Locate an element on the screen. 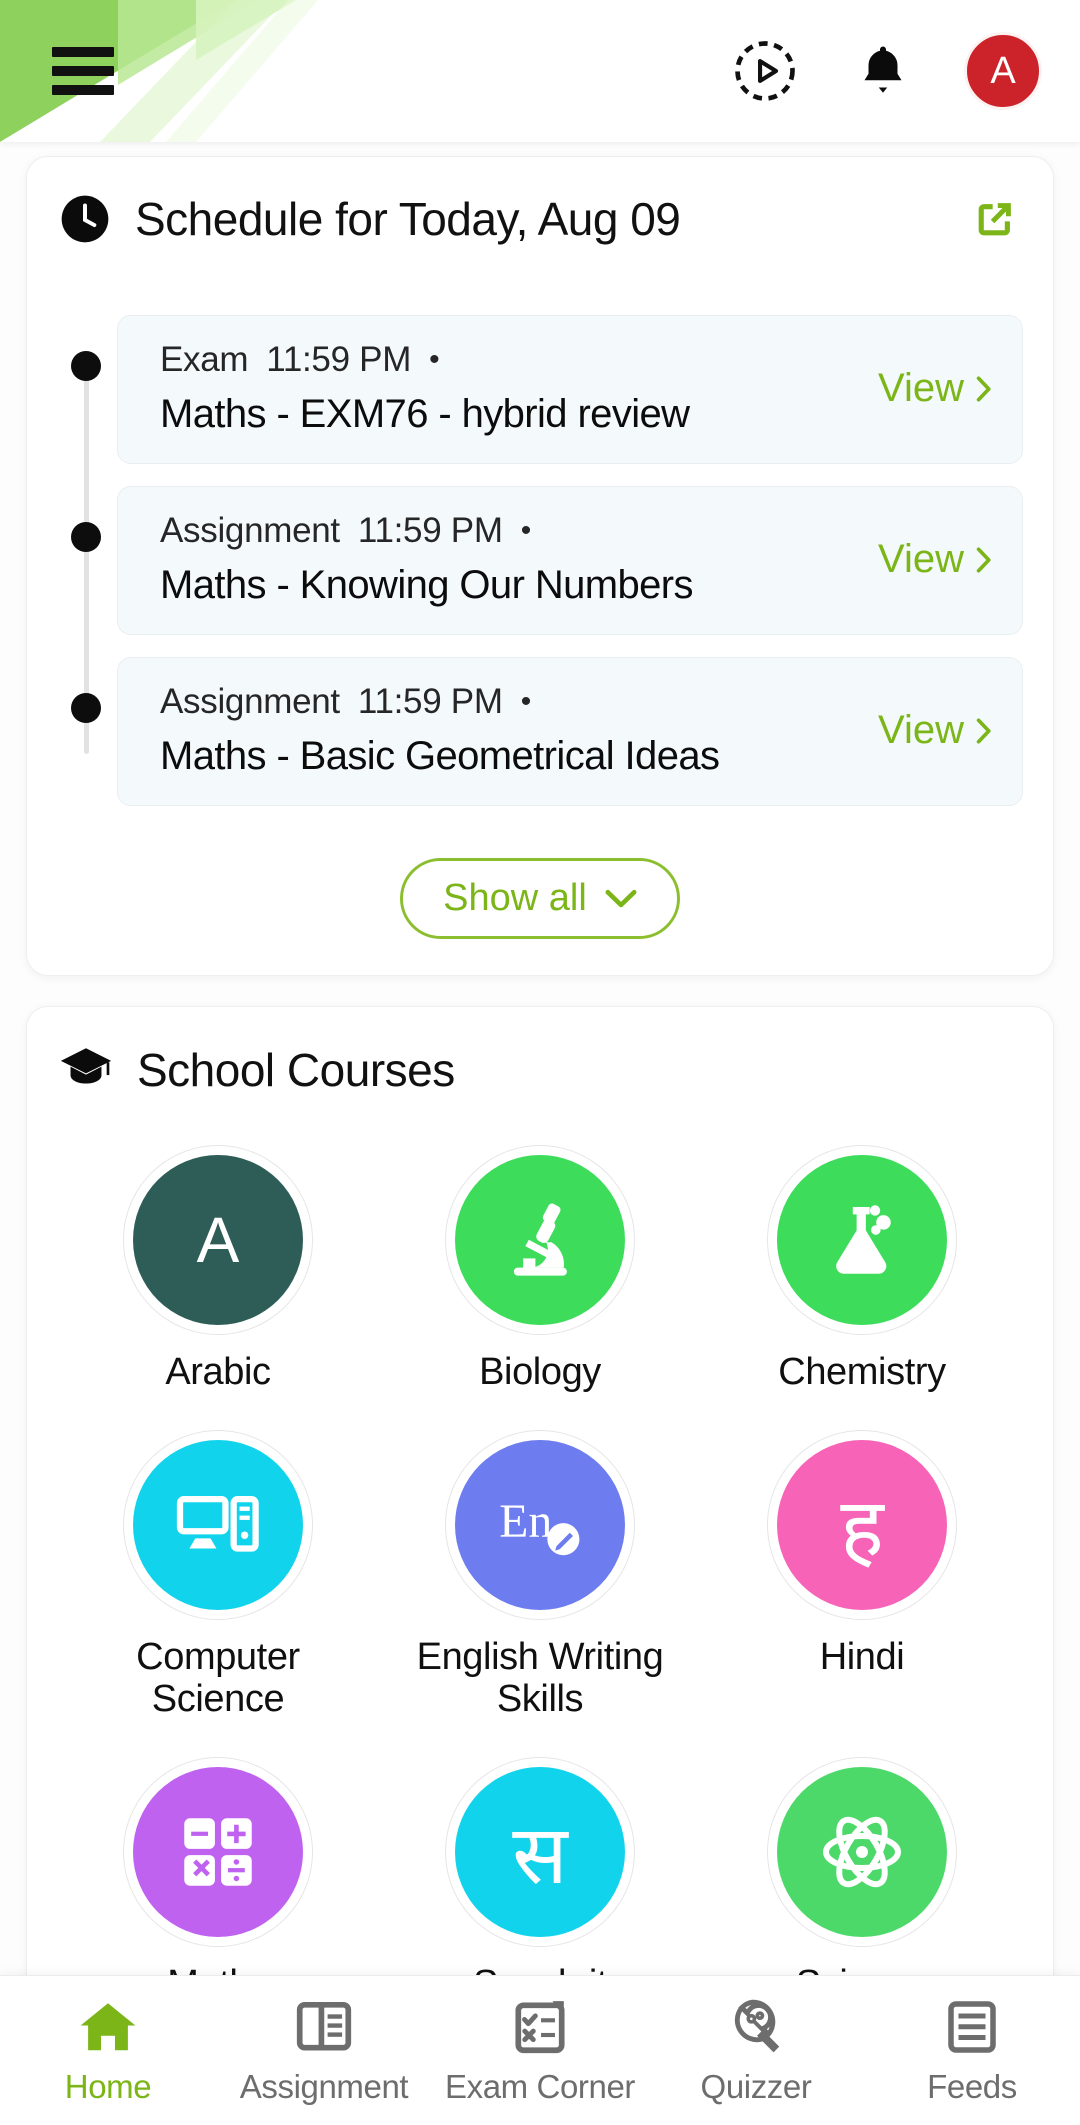 Image resolution: width=1080 pixels, height=2125 pixels. schedule-item-meta: Exam 11:59 PM • is located at coordinates (508, 360).